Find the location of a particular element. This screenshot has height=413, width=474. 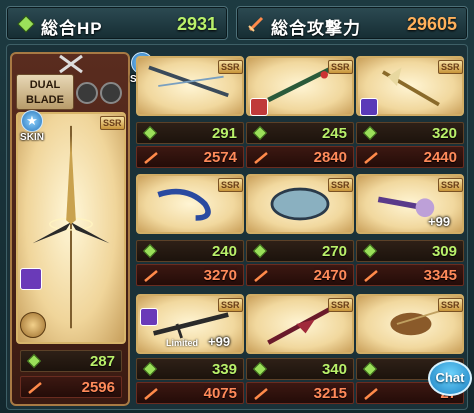

weapon-atk-value: 2440 is located at coordinates (440, 157).